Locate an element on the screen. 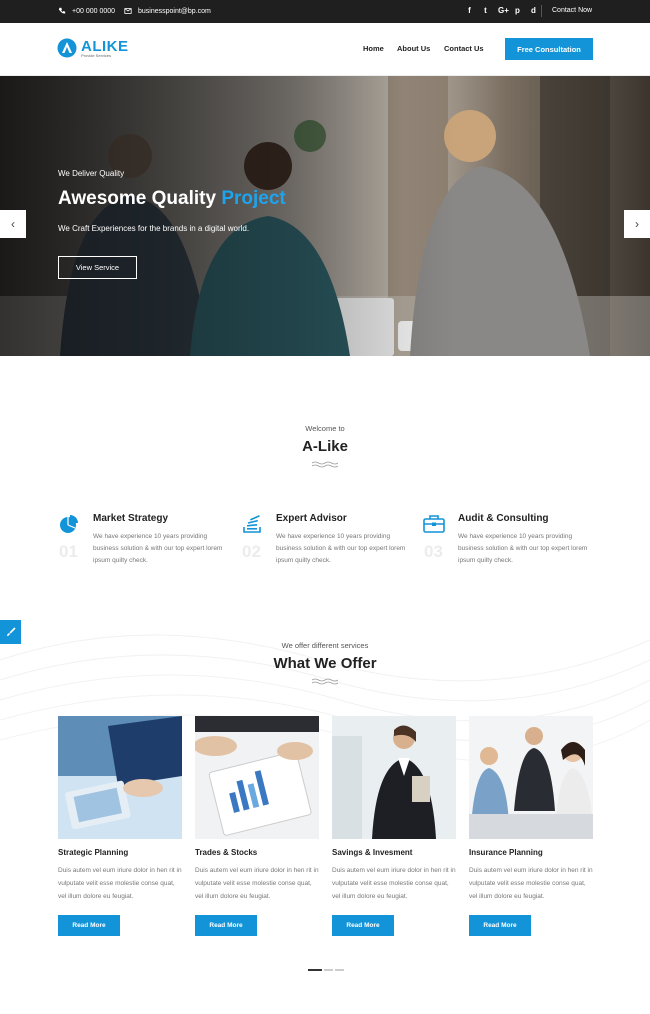 This screenshot has height=1014, width=650. hero-title-accent: Project is located at coordinates (253, 198).